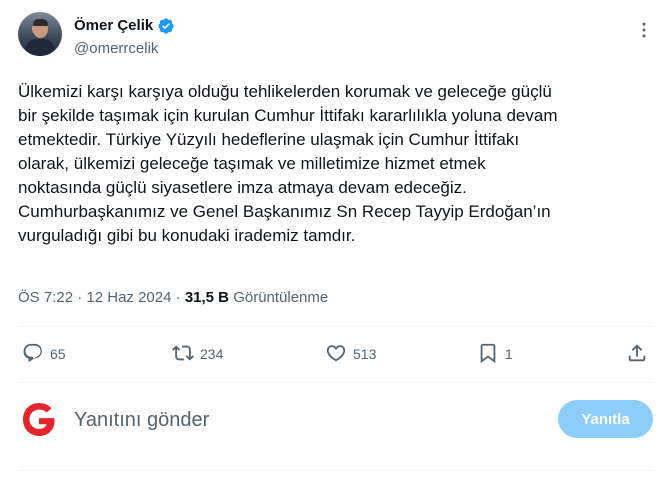 The width and height of the screenshot is (671, 488). What do you see at coordinates (58, 354) in the screenshot?
I see `reply-count: 65` at bounding box center [58, 354].